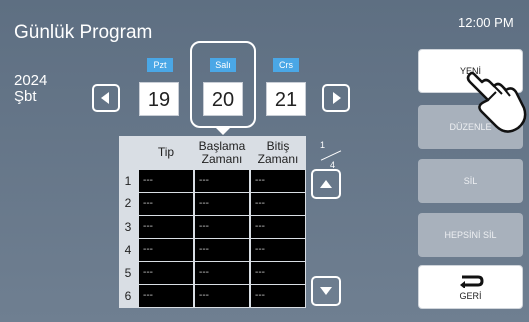  I want to click on year-value: 2024, so click(31, 80).